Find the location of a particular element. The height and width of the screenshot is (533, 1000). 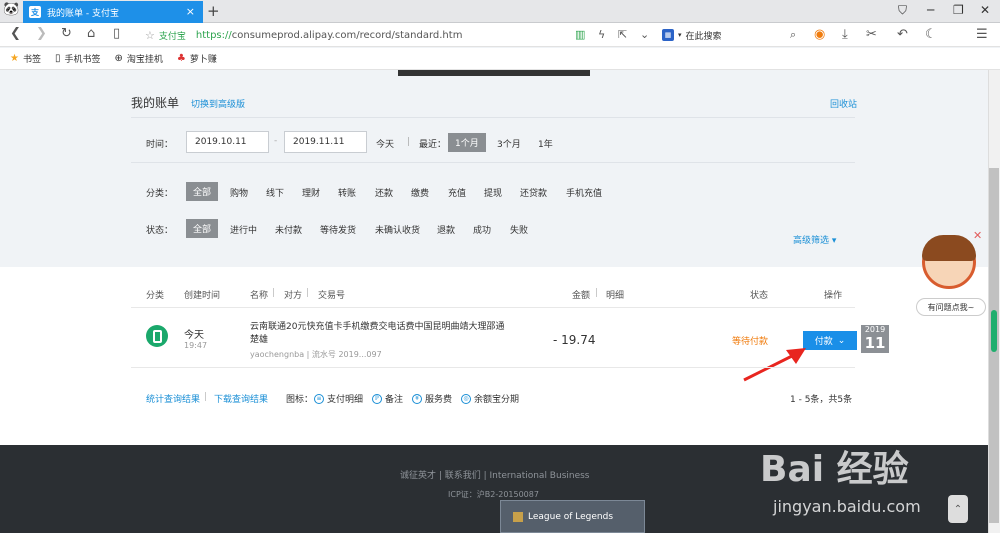

legend-fee: ¥ 服务费 is located at coordinates (432, 398).